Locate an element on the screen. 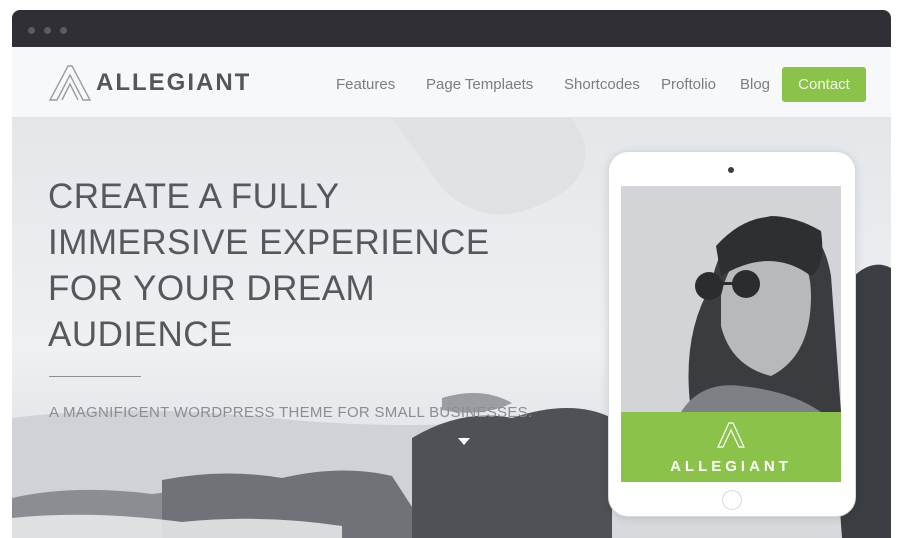 The width and height of the screenshot is (900, 538). tablet-home-button-icon is located at coordinates (732, 500).